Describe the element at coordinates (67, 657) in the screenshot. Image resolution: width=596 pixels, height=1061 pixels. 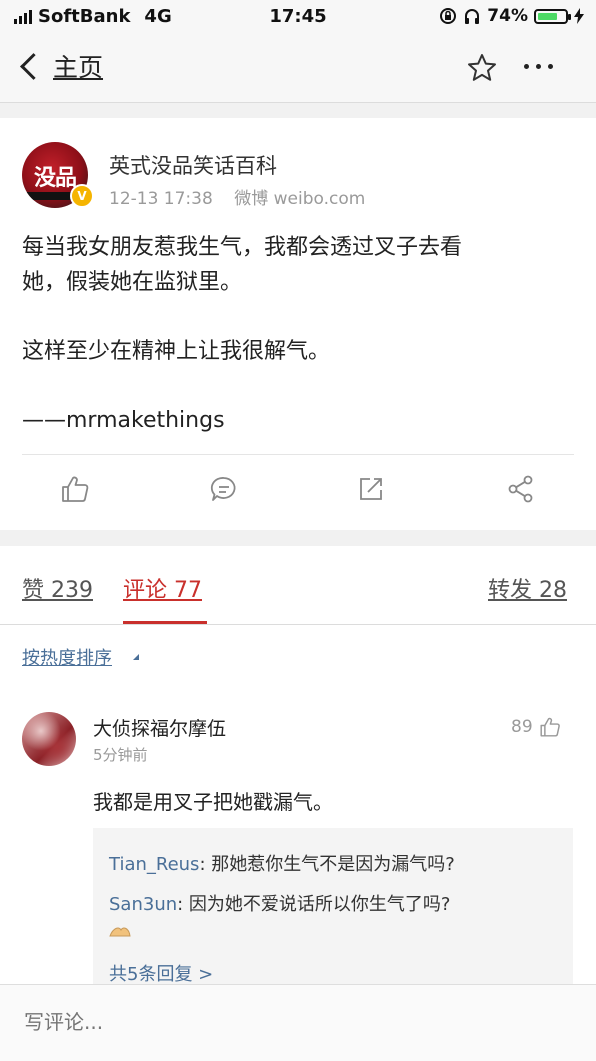
I see `sort-by-hot: 按热度排序` at that location.